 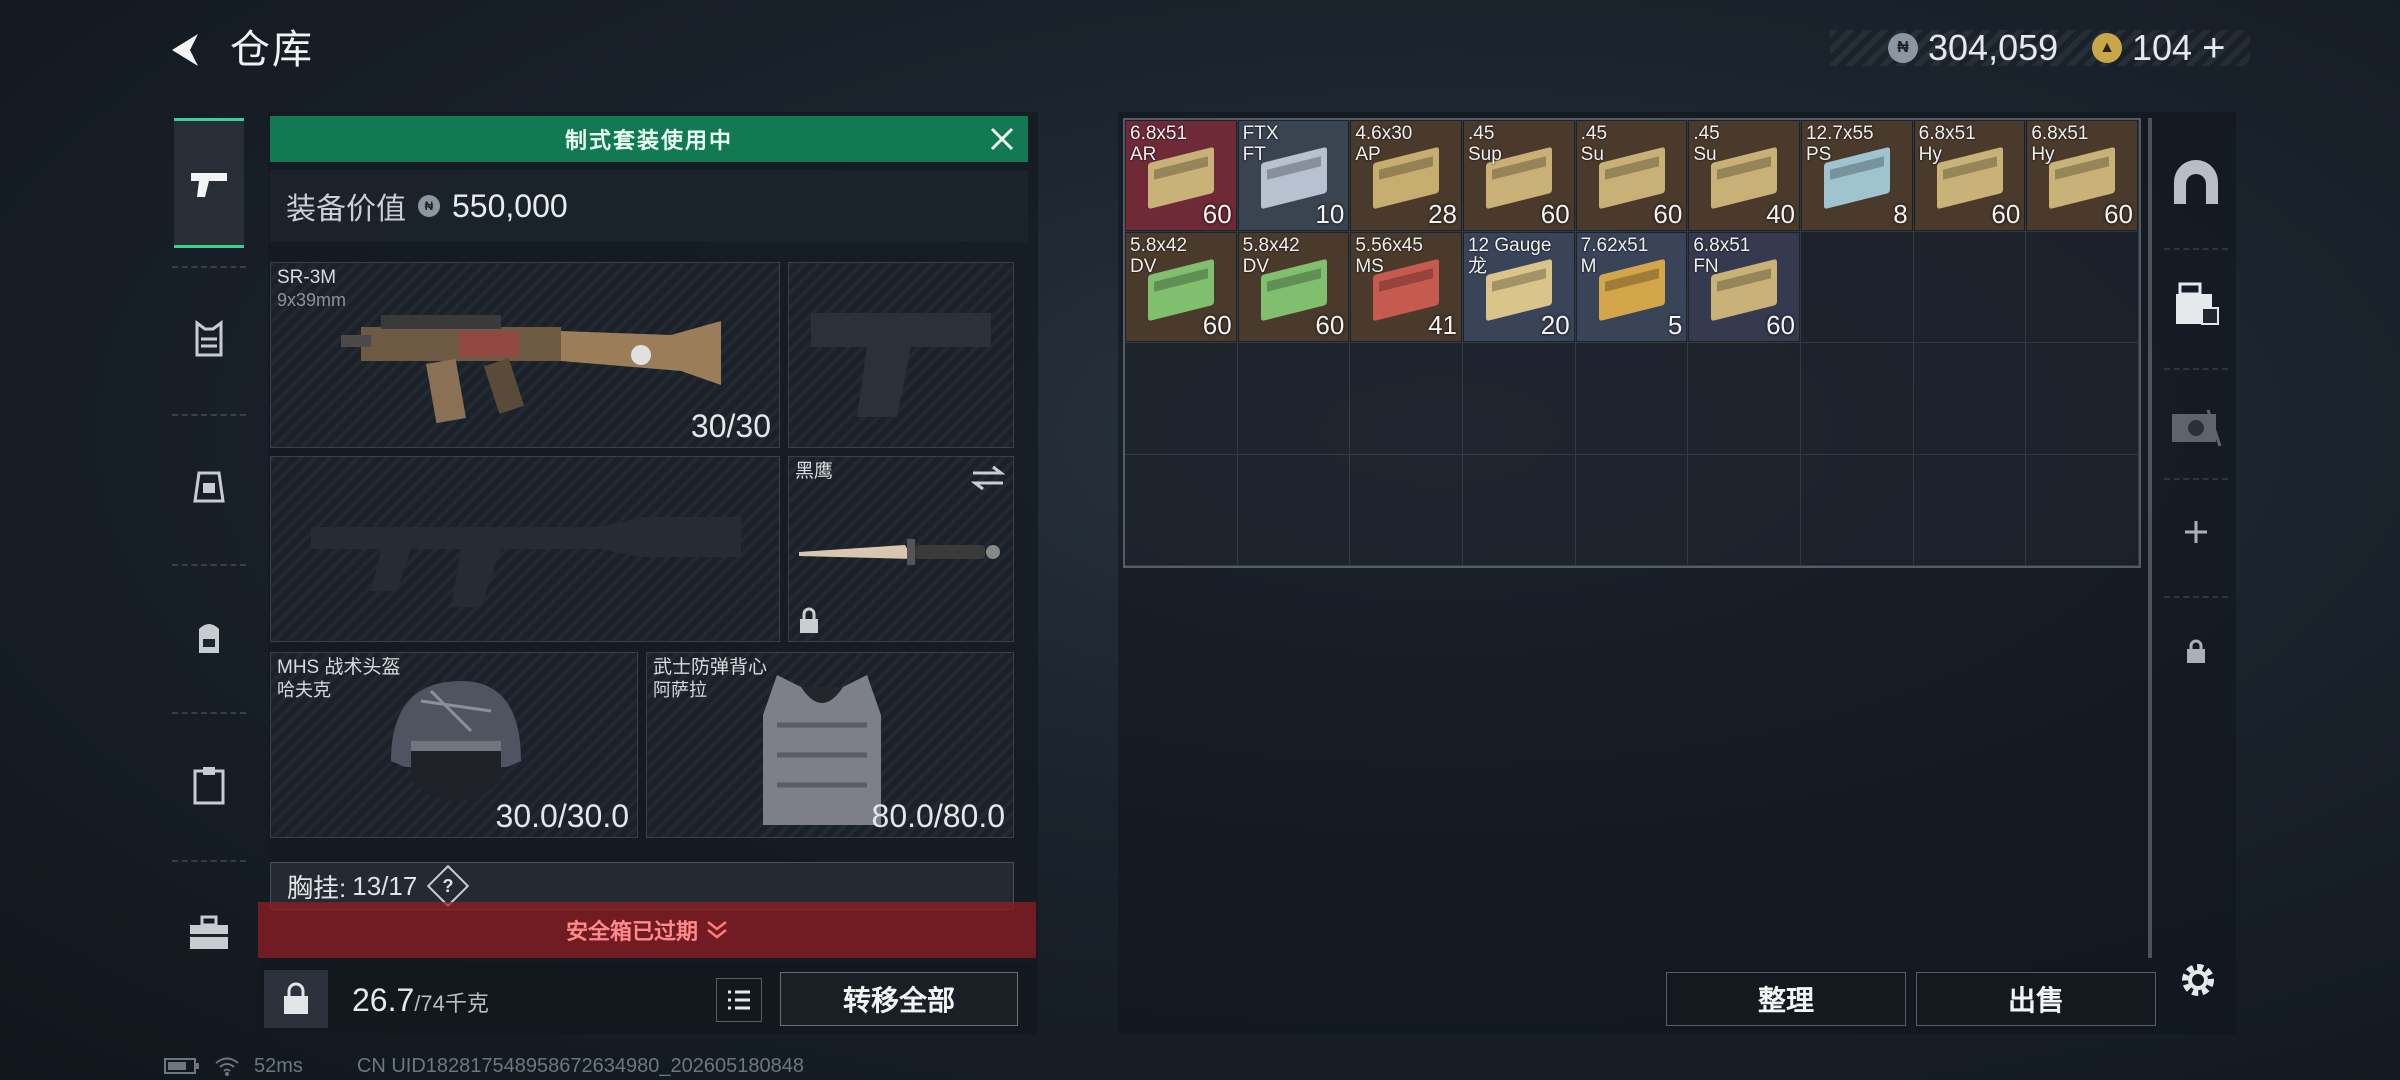 I want to click on plus-icon, so click(x=2196, y=532).